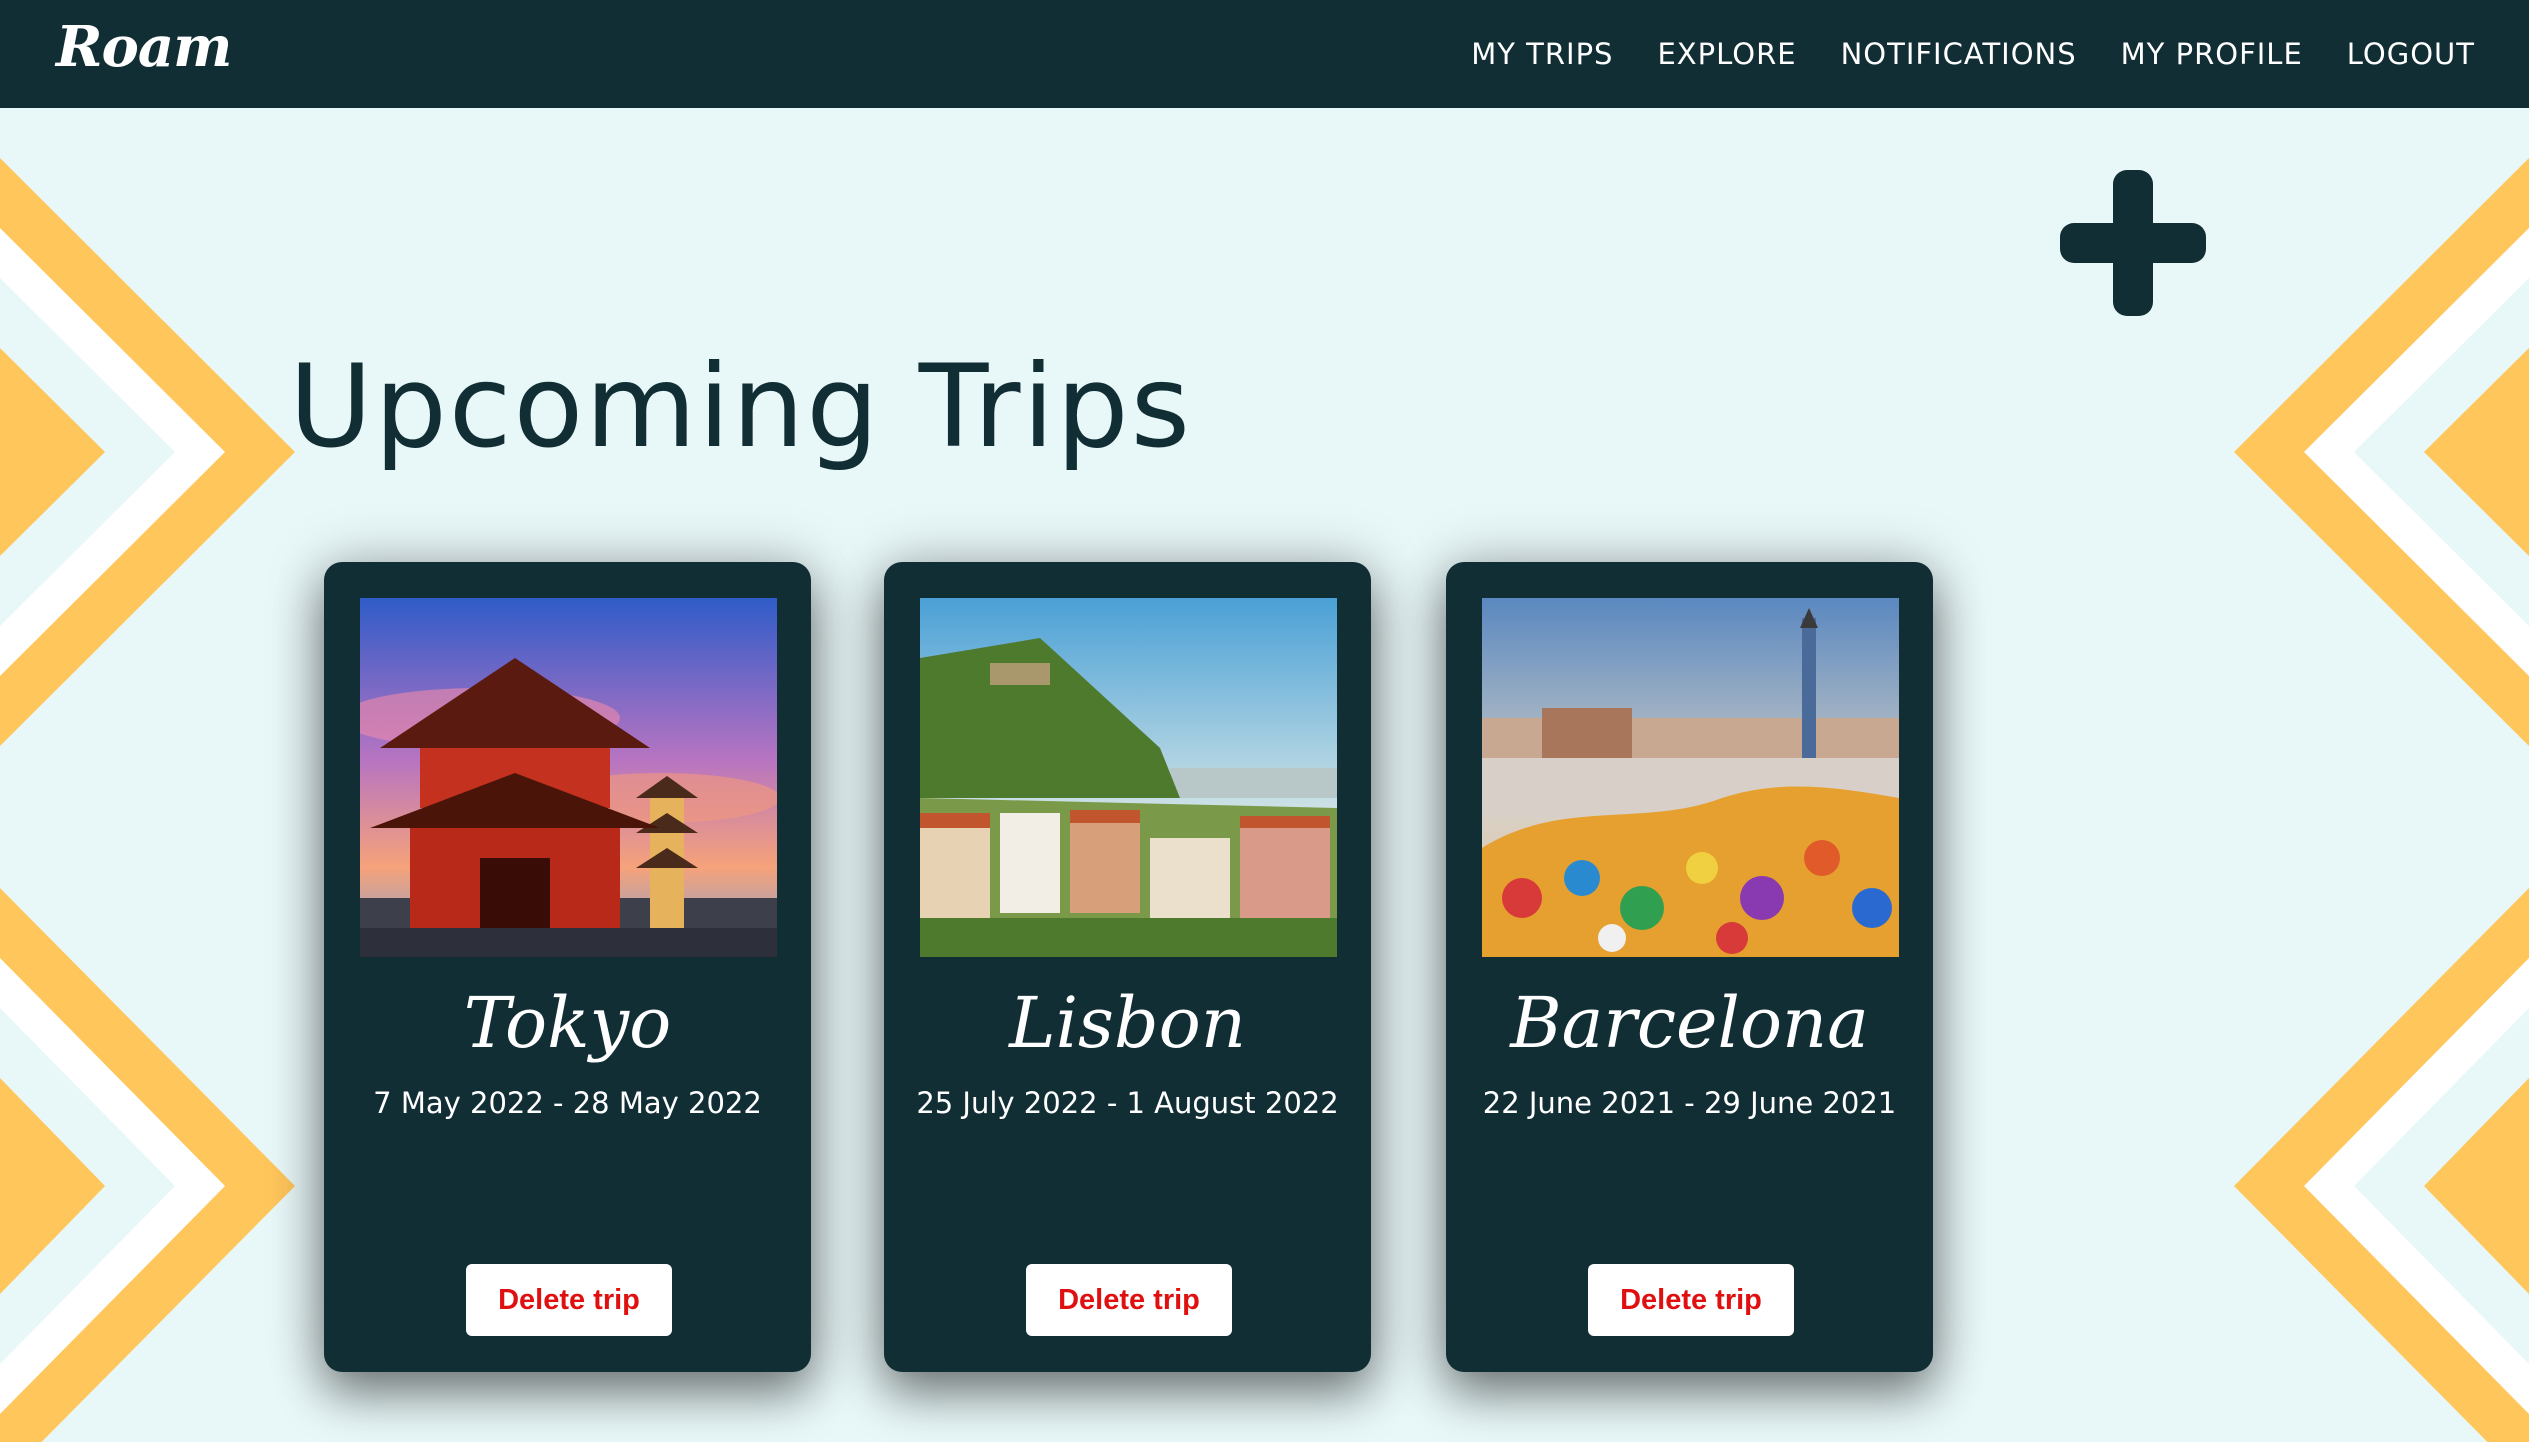  I want to click on trip-photo-barcelona, so click(1690, 777).